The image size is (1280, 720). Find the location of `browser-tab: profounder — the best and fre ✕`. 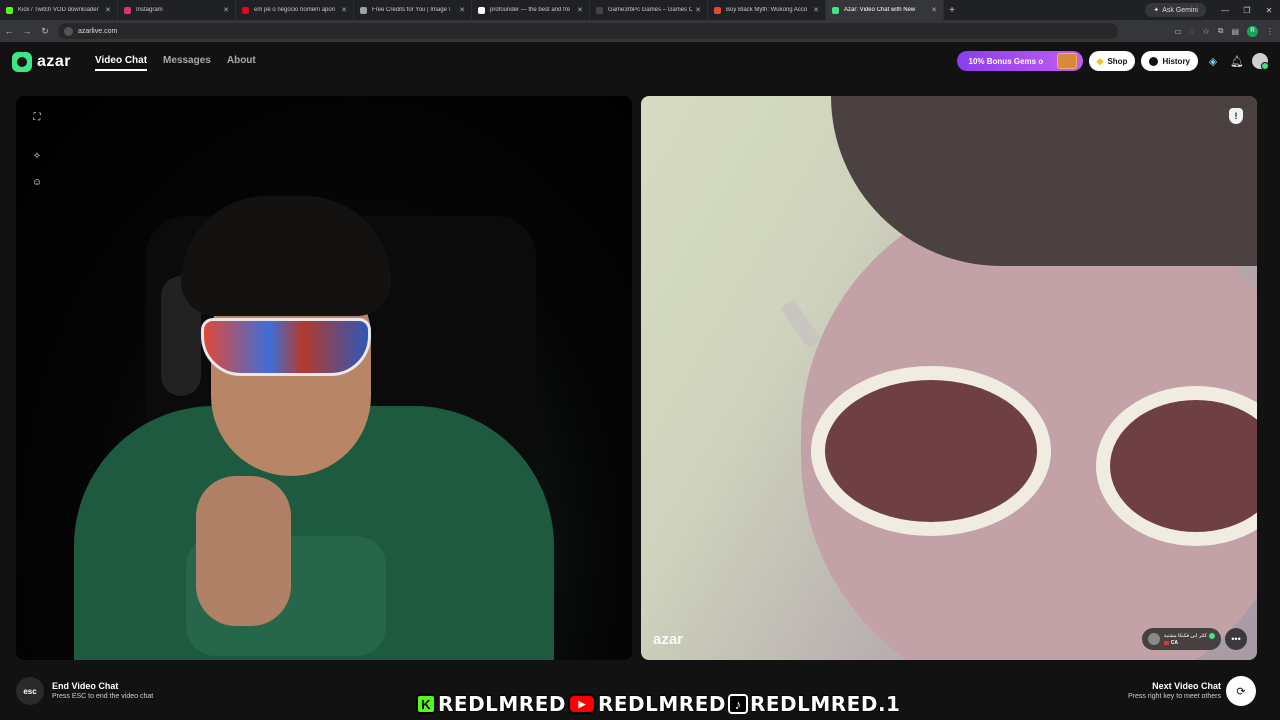

browser-tab: profounder — the best and fre ✕ is located at coordinates (531, 10).